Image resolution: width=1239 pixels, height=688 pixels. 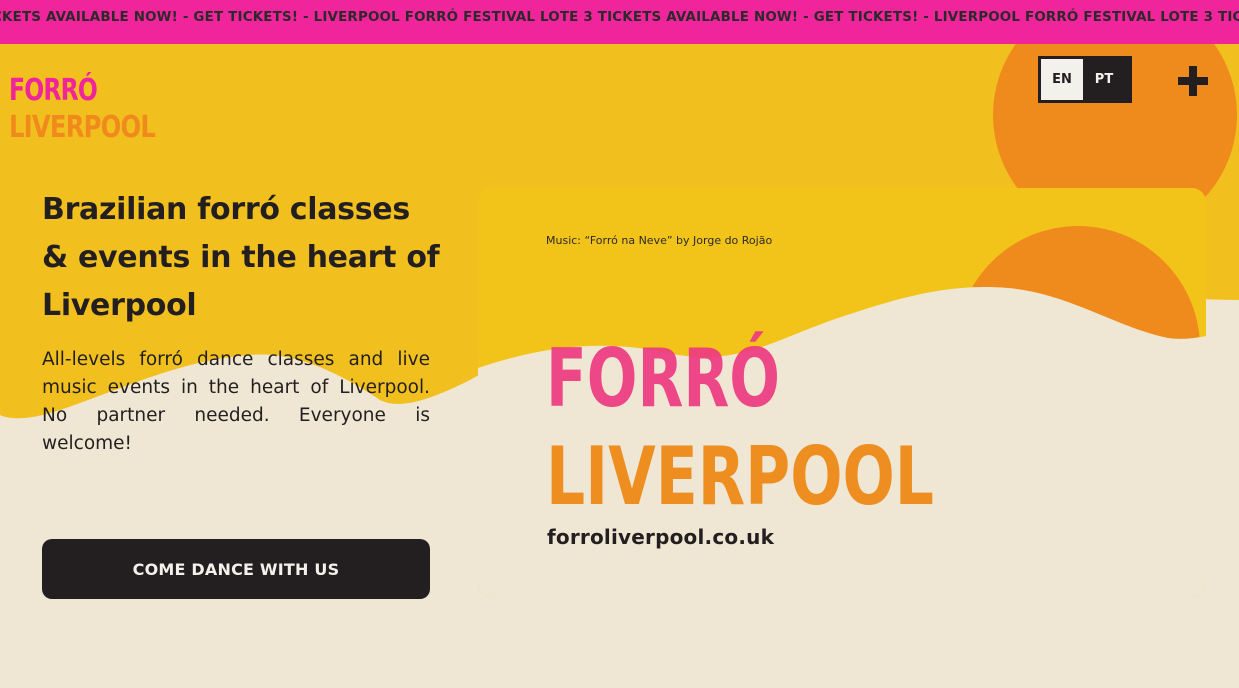 What do you see at coordinates (663, 378) in the screenshot?
I see `video-logo-line1: FORRÓ` at bounding box center [663, 378].